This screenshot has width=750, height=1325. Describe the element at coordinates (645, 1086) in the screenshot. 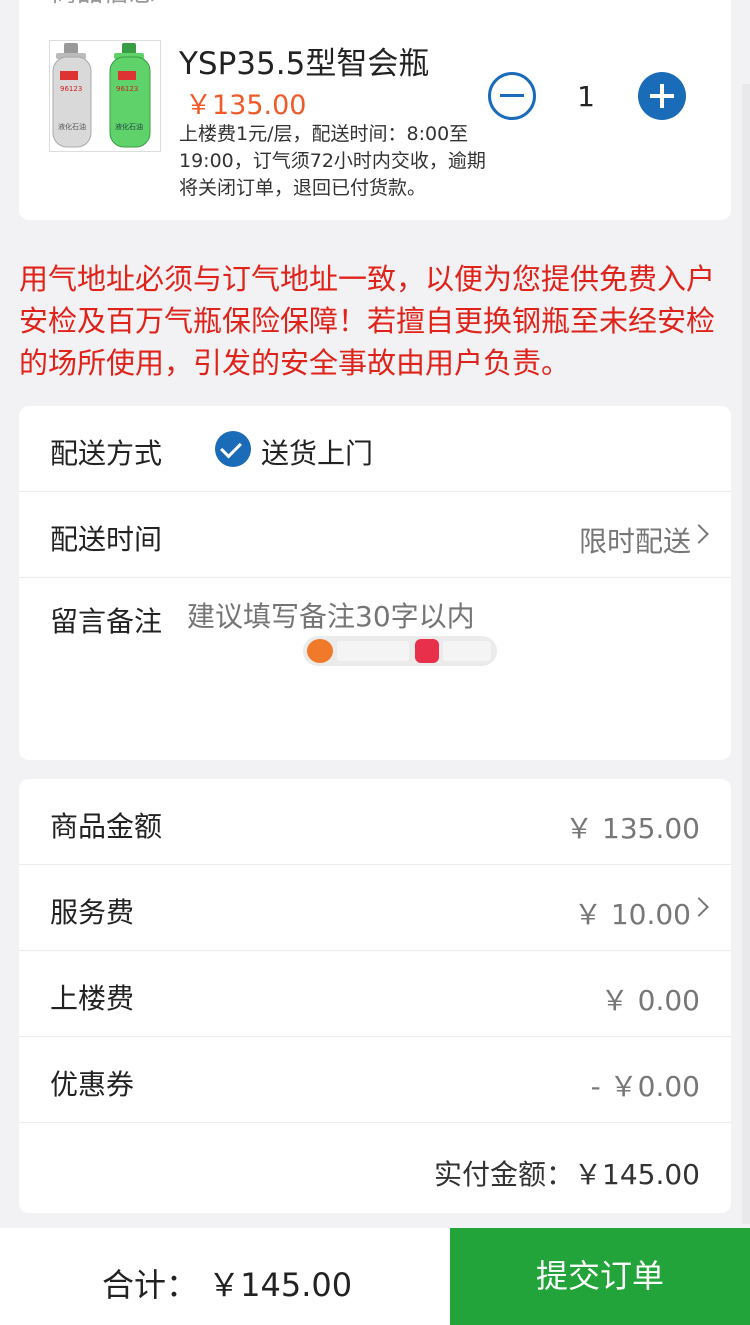

I see `fee-value: - ￥0.00` at that location.